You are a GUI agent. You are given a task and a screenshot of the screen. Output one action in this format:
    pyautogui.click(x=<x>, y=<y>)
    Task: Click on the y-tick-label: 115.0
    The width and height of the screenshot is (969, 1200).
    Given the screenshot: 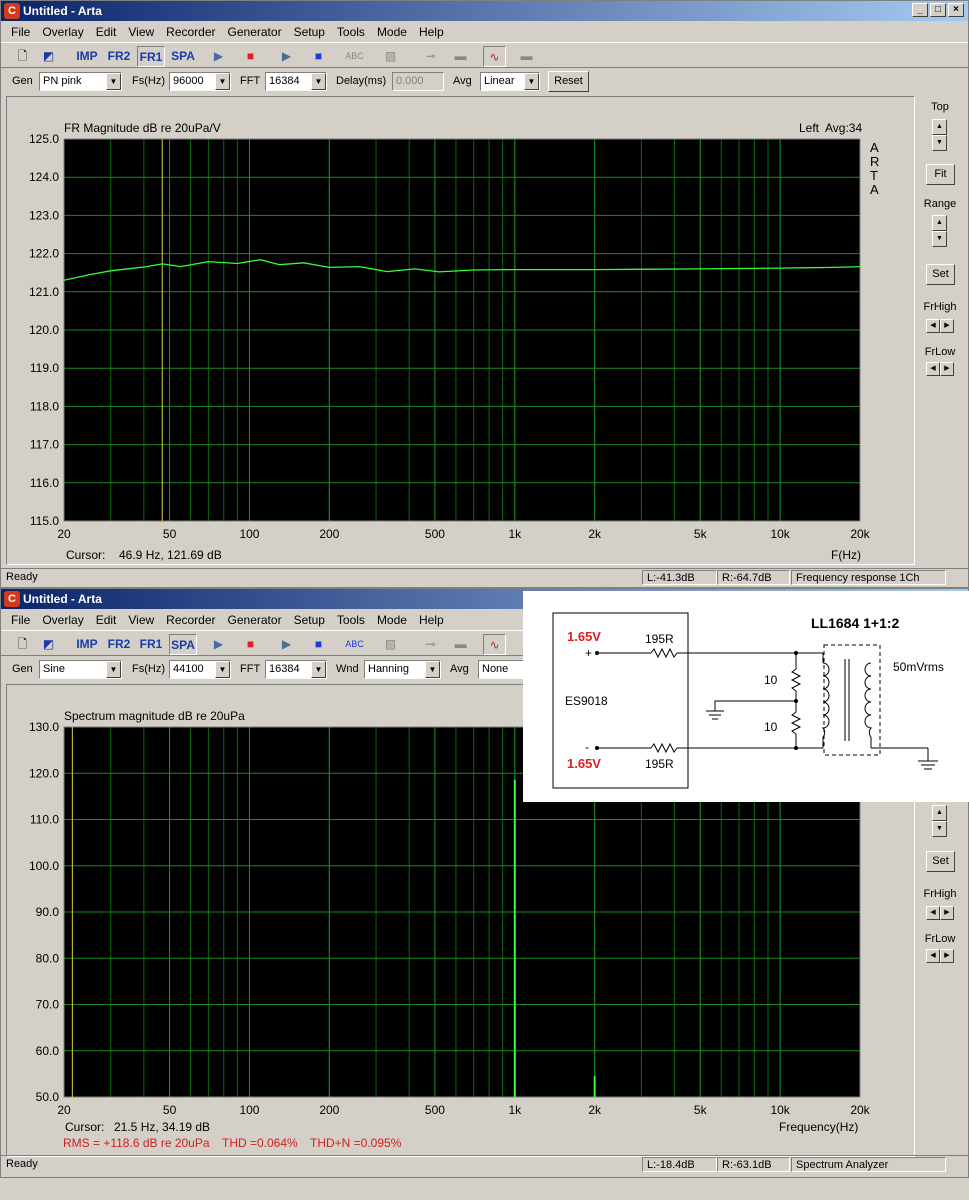 What is the action you would take?
    pyautogui.click(x=44, y=521)
    